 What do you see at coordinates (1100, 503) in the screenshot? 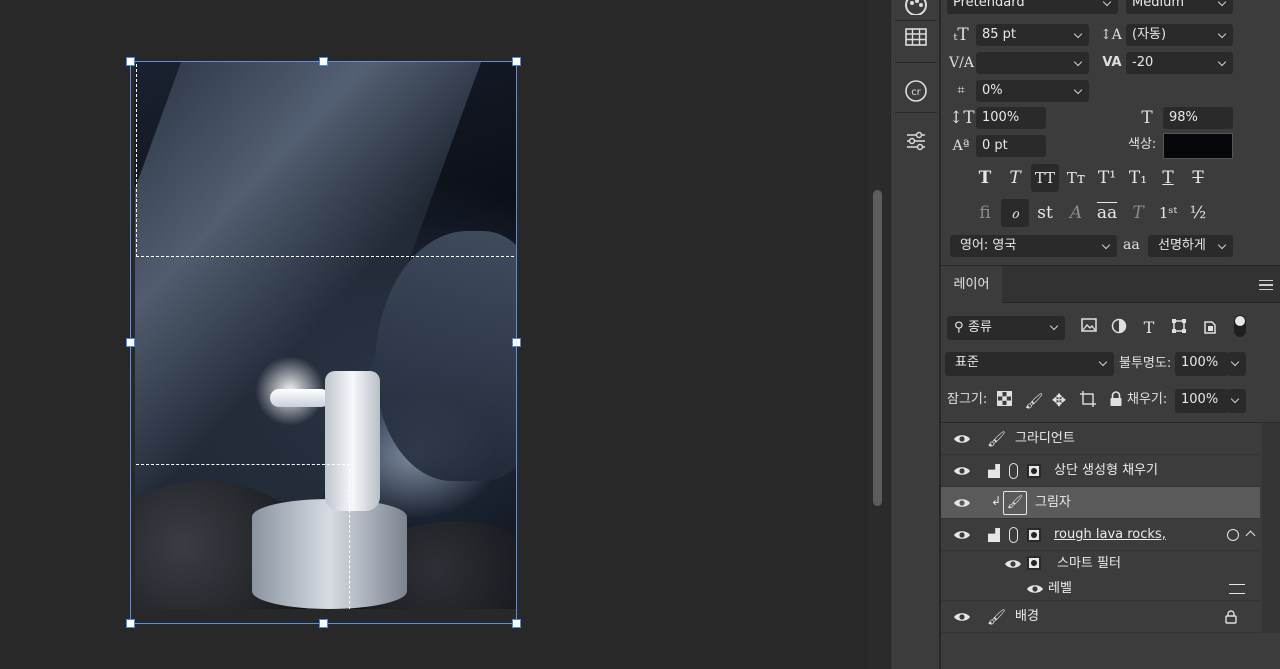
I see `layer-row-selected: ↲ 🖌 그림자` at bounding box center [1100, 503].